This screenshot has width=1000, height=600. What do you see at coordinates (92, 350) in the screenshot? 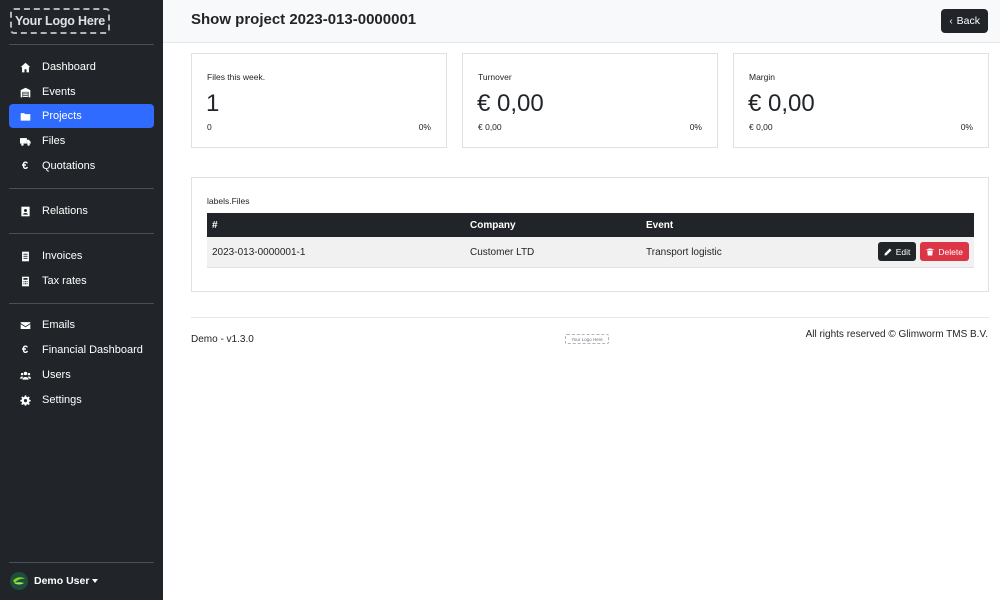
I see `sidebar-item-label: Financial Dashboard` at bounding box center [92, 350].